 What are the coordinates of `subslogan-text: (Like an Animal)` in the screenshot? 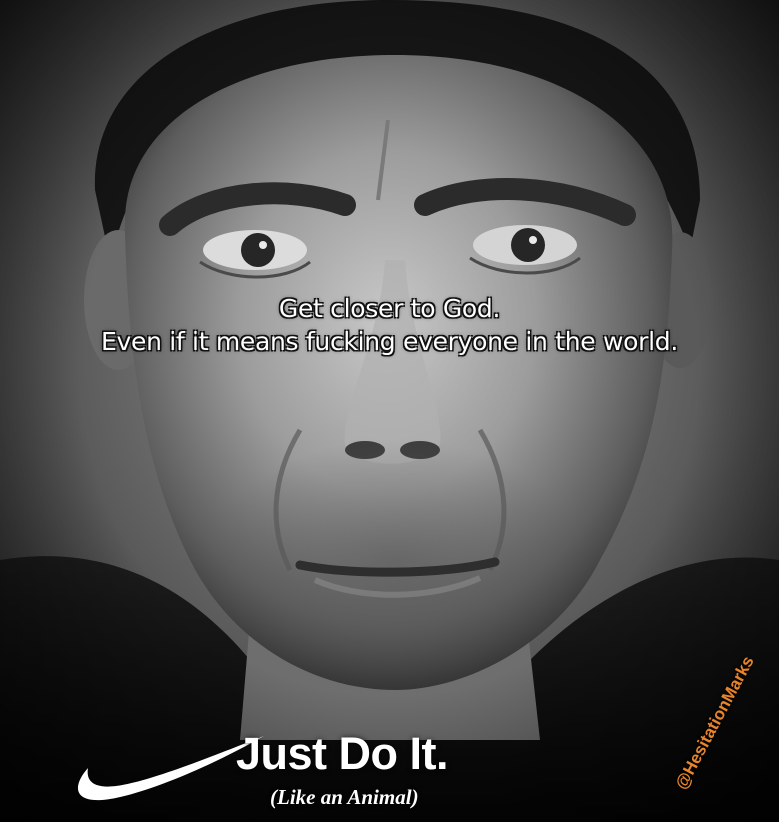 It's located at (344, 797).